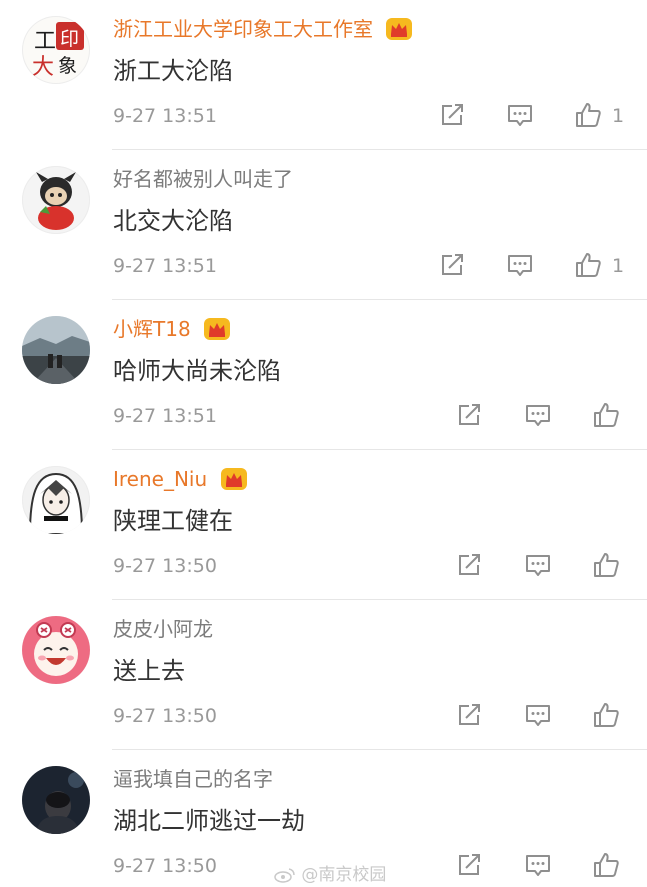  Describe the element at coordinates (263, 29) in the screenshot. I see `username: 浙江工业大学印象工大工作室` at that location.